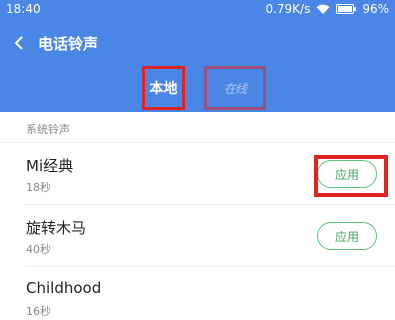 Image resolution: width=395 pixels, height=320 pixels. Describe the element at coordinates (20, 43) in the screenshot. I see `back-arrow-icon` at that location.